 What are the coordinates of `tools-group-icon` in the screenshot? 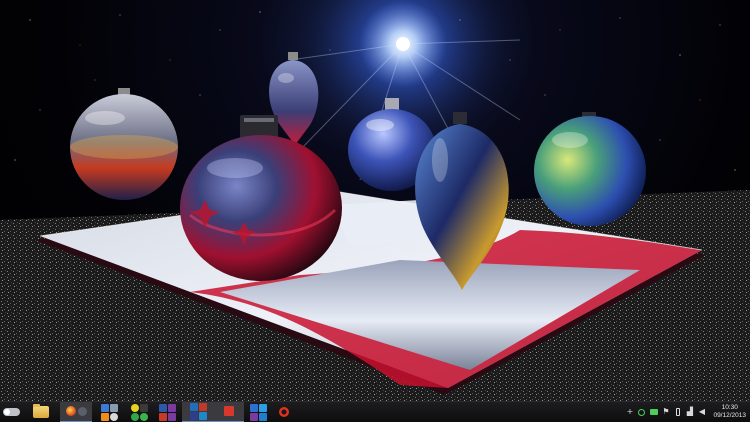 It's located at (109, 412).